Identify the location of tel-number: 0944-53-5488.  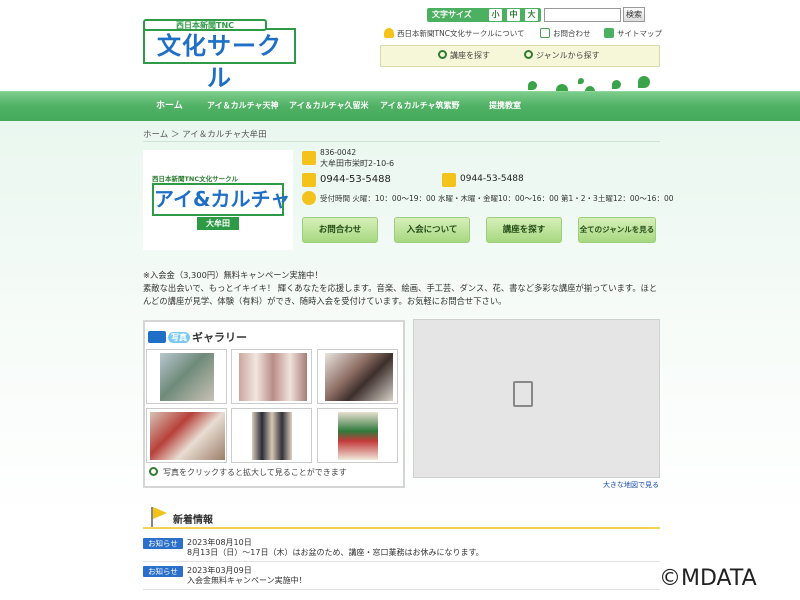
(355, 179).